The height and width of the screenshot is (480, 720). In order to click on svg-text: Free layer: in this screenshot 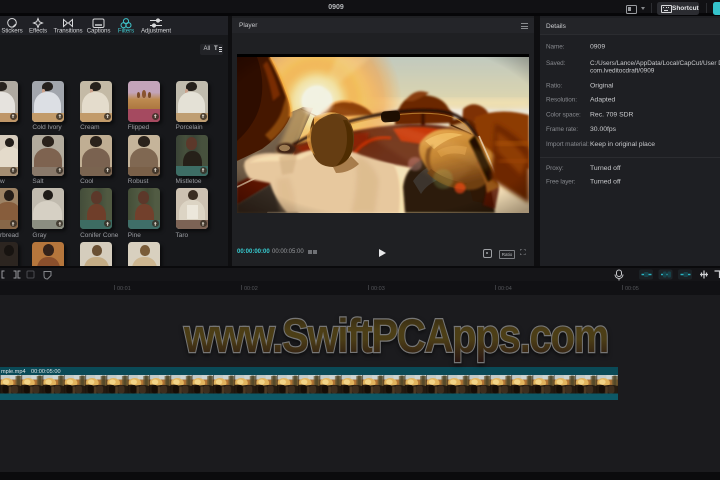, I will do `click(561, 182)`.